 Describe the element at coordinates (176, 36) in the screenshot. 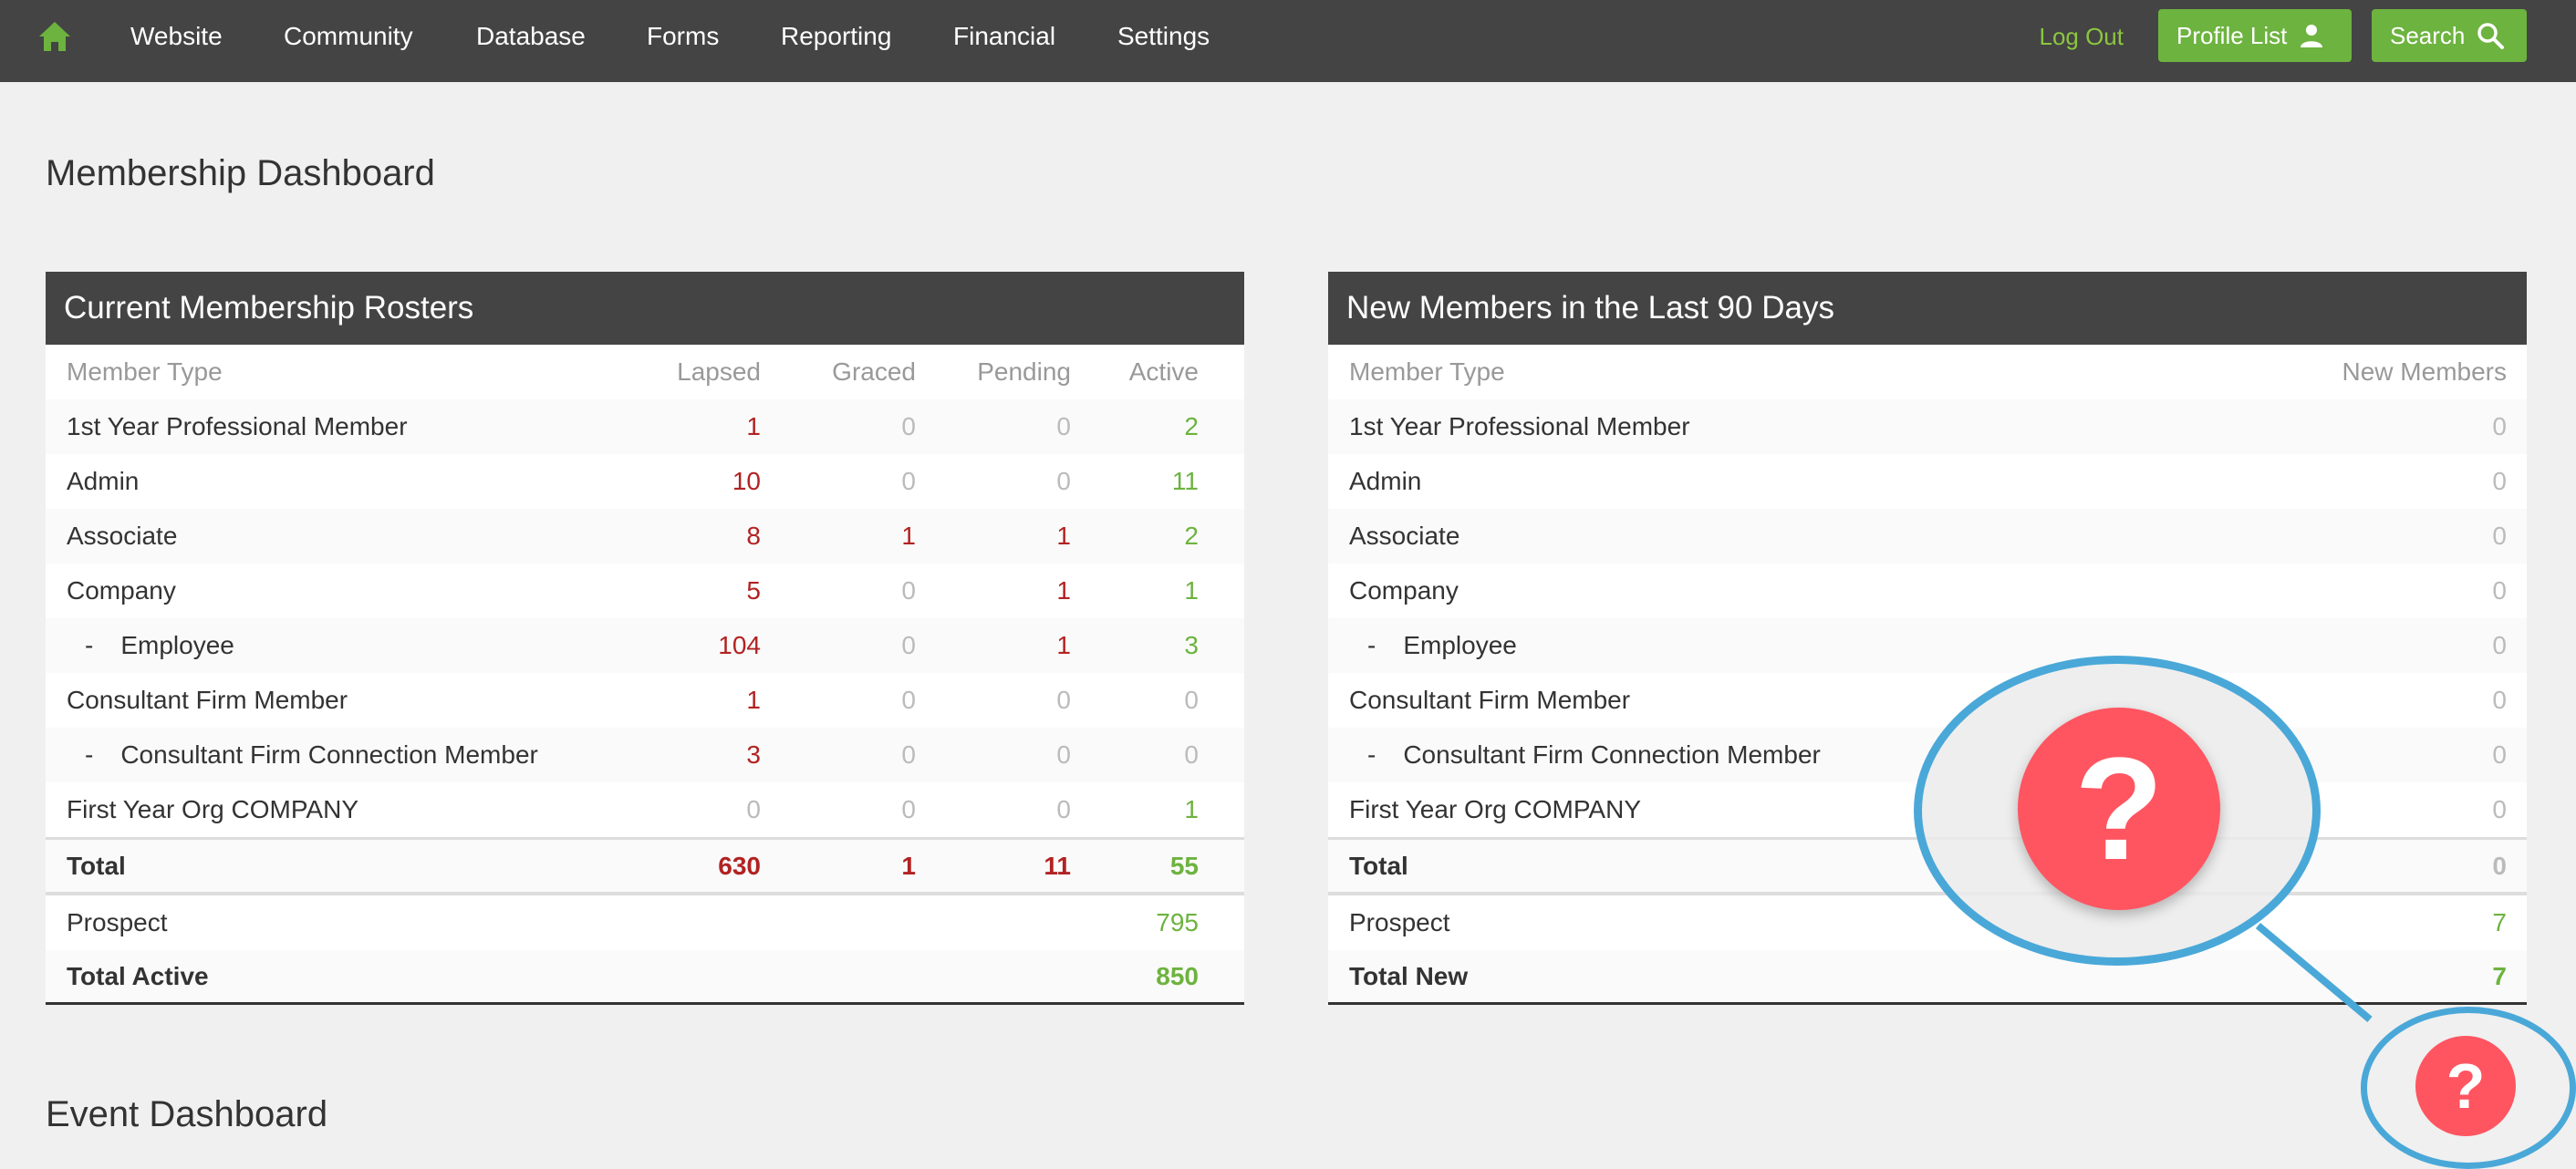

I see `nav-website: Website` at that location.